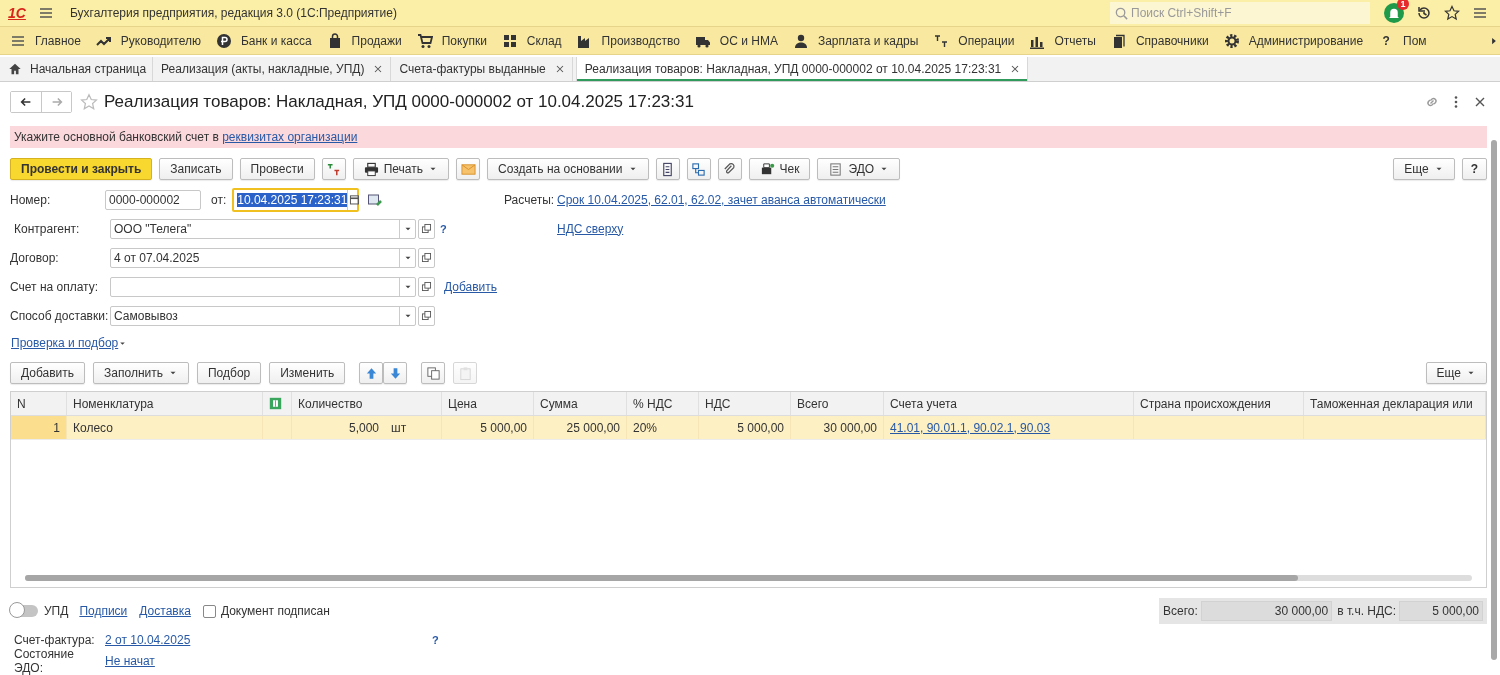  Describe the element at coordinates (745, 403) in the screenshot. I see `column-header: НДС` at that location.